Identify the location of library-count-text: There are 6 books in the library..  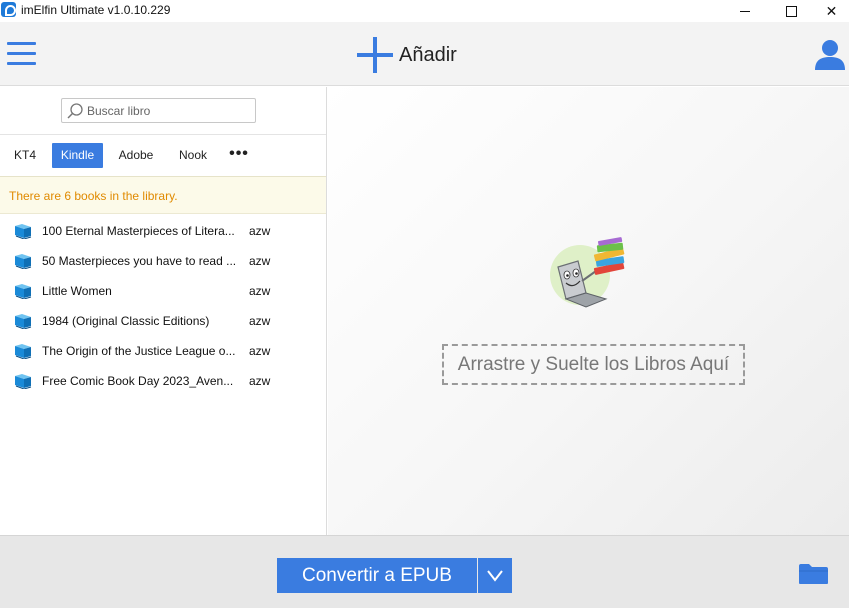
(93, 196).